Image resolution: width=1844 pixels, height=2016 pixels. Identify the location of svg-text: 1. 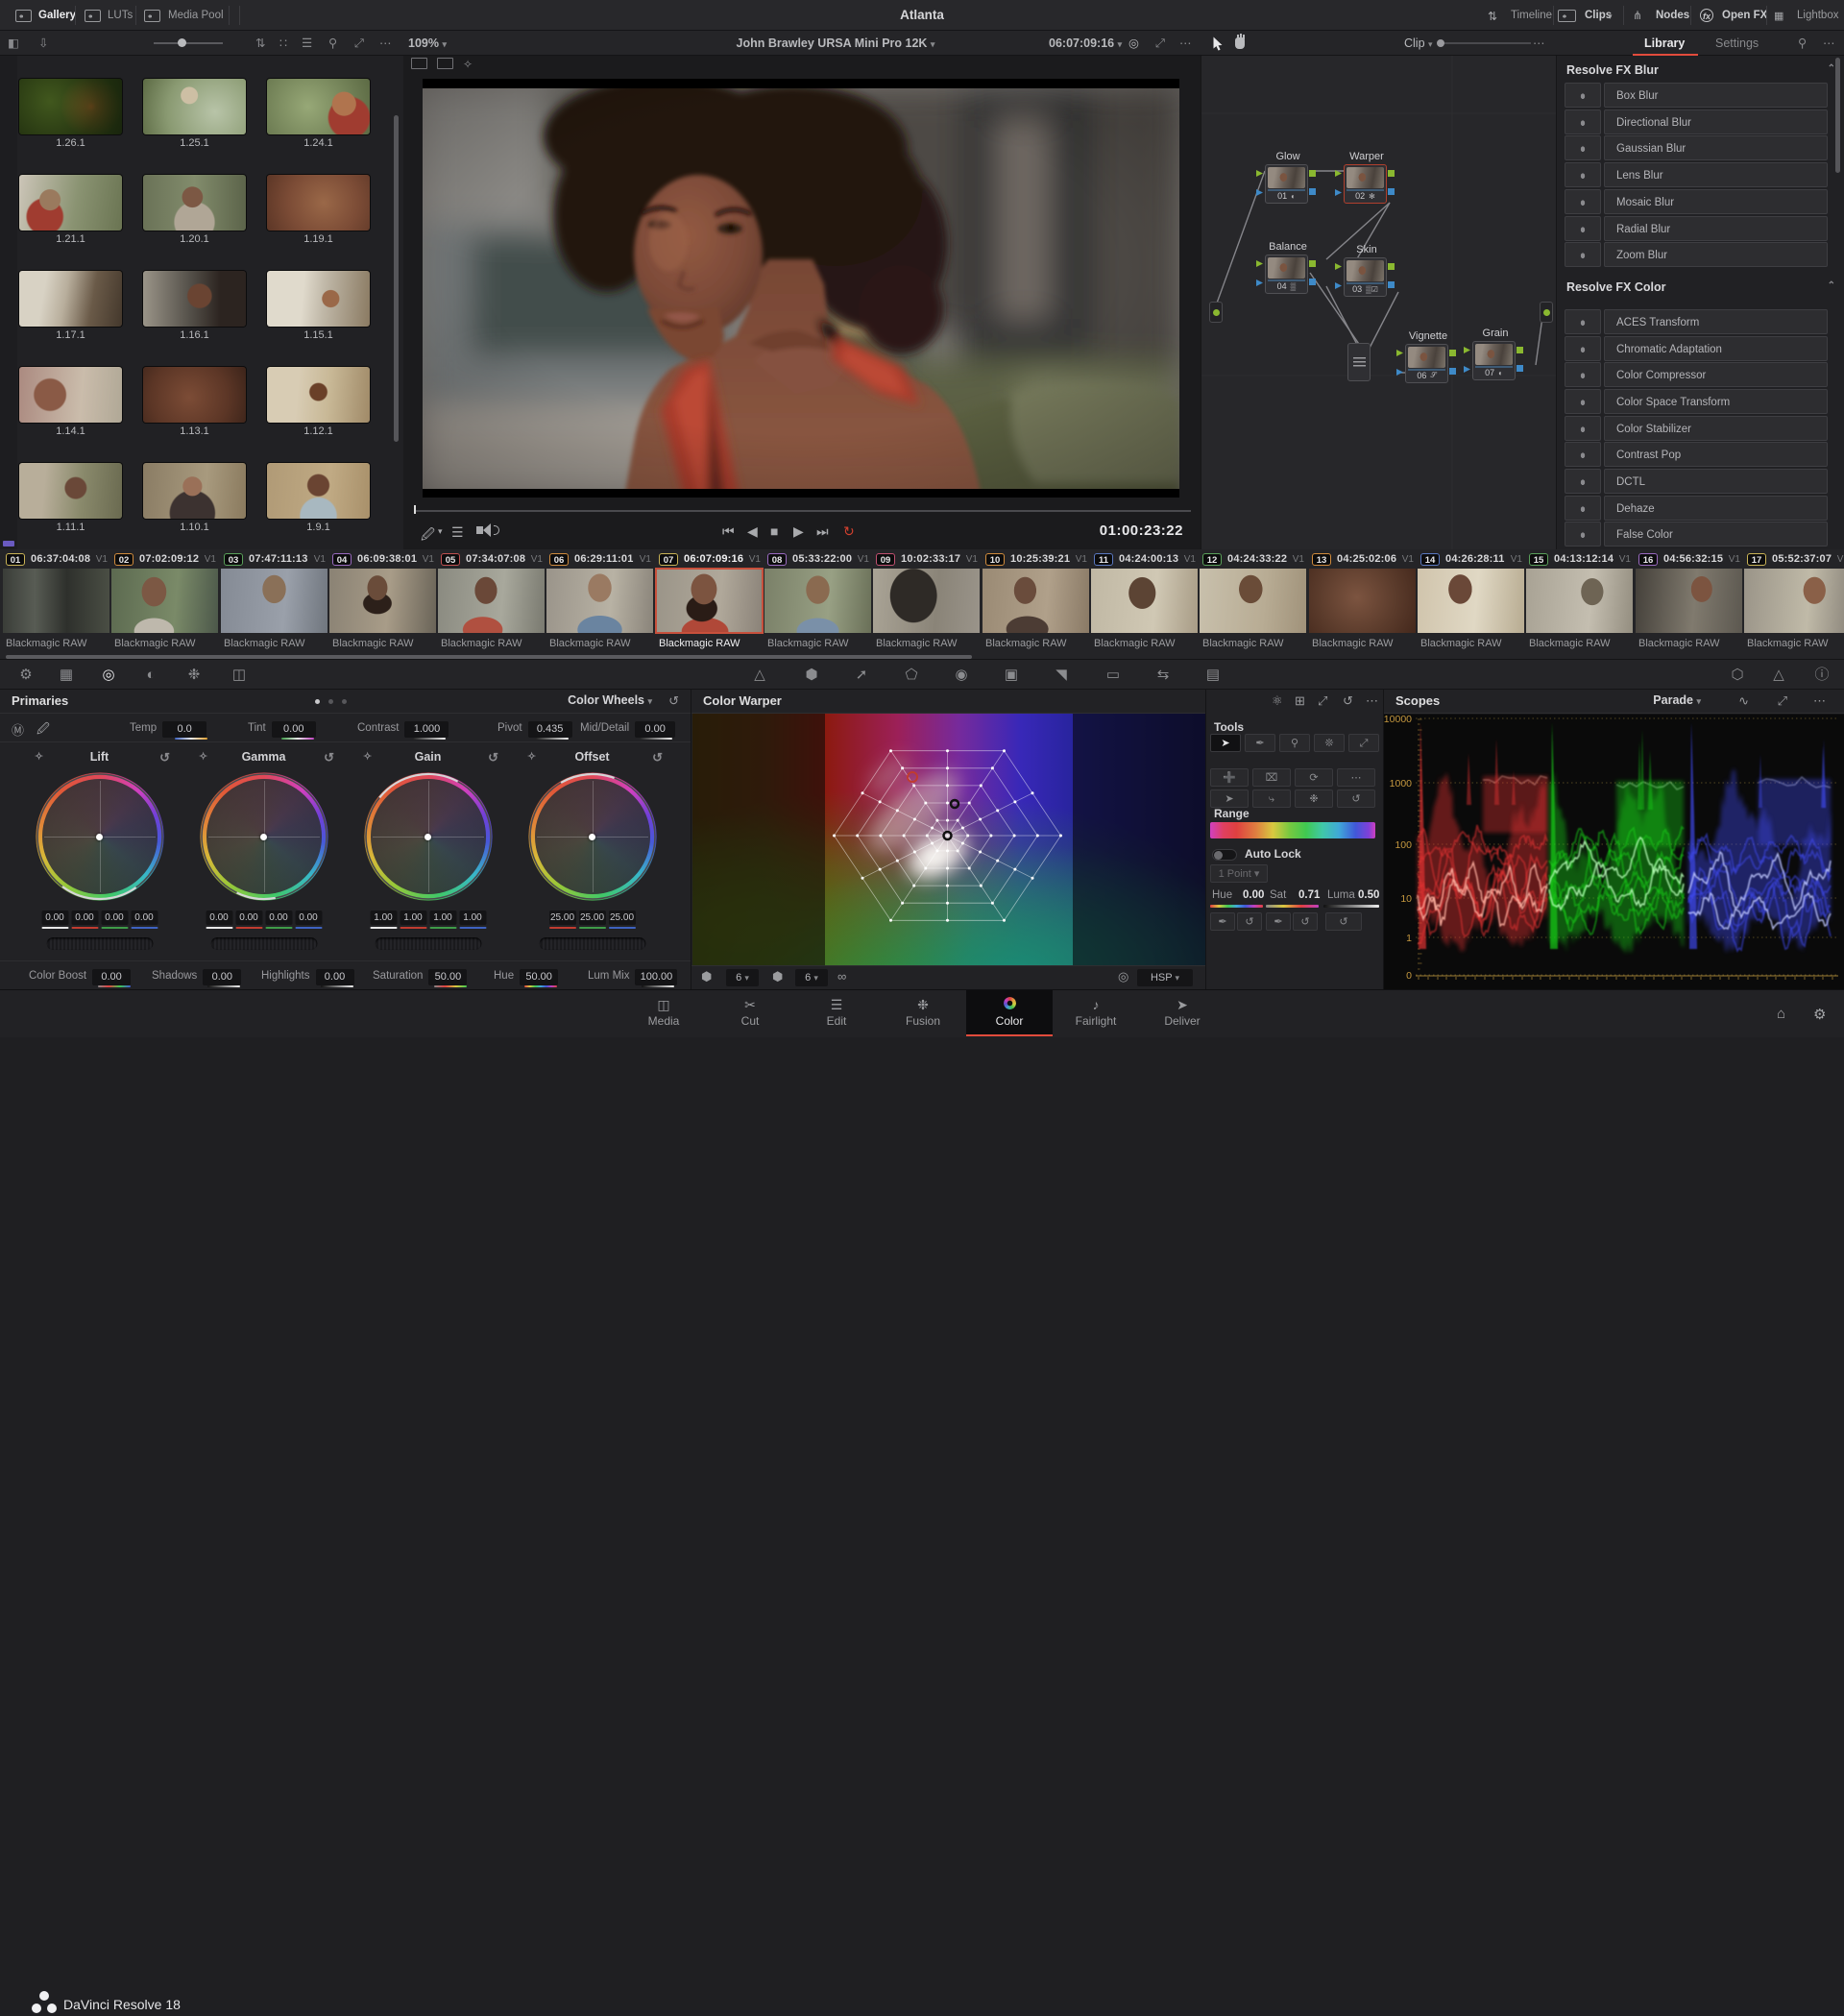
(1409, 938).